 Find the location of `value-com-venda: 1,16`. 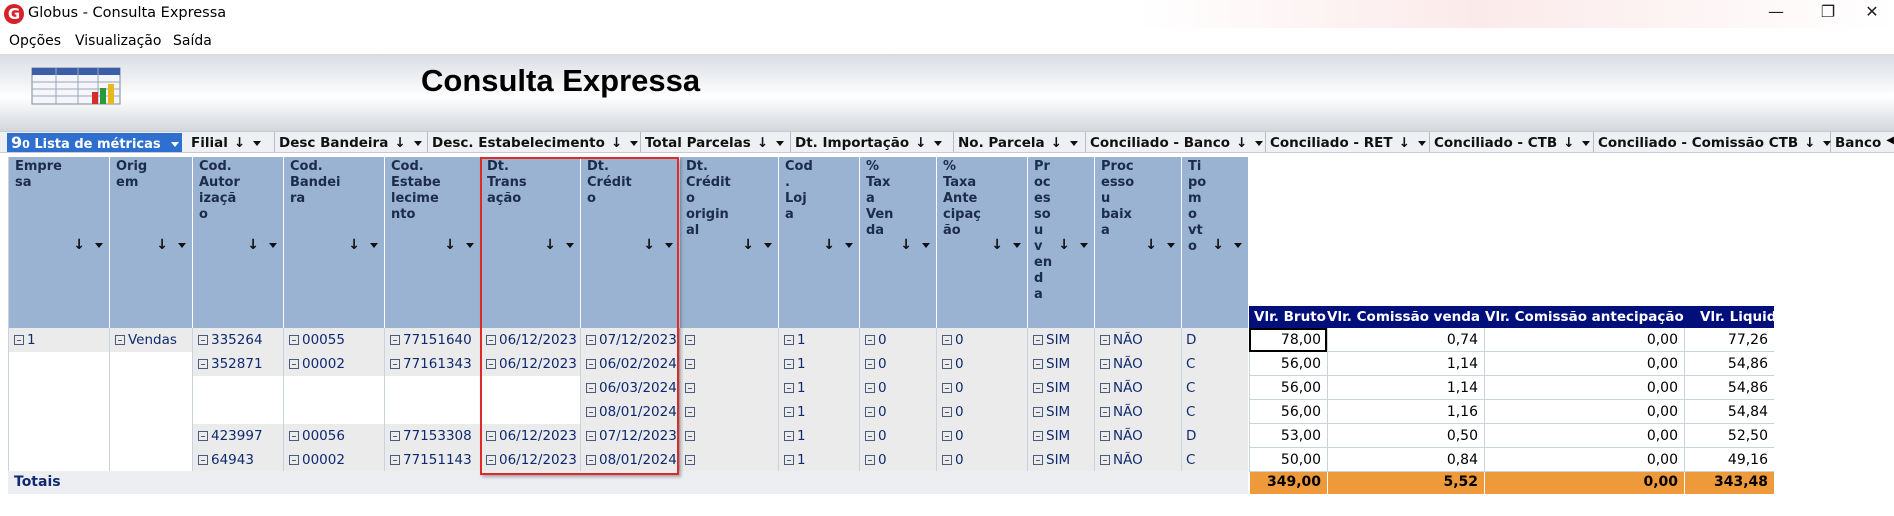

value-com-venda: 1,16 is located at coordinates (1405, 412).